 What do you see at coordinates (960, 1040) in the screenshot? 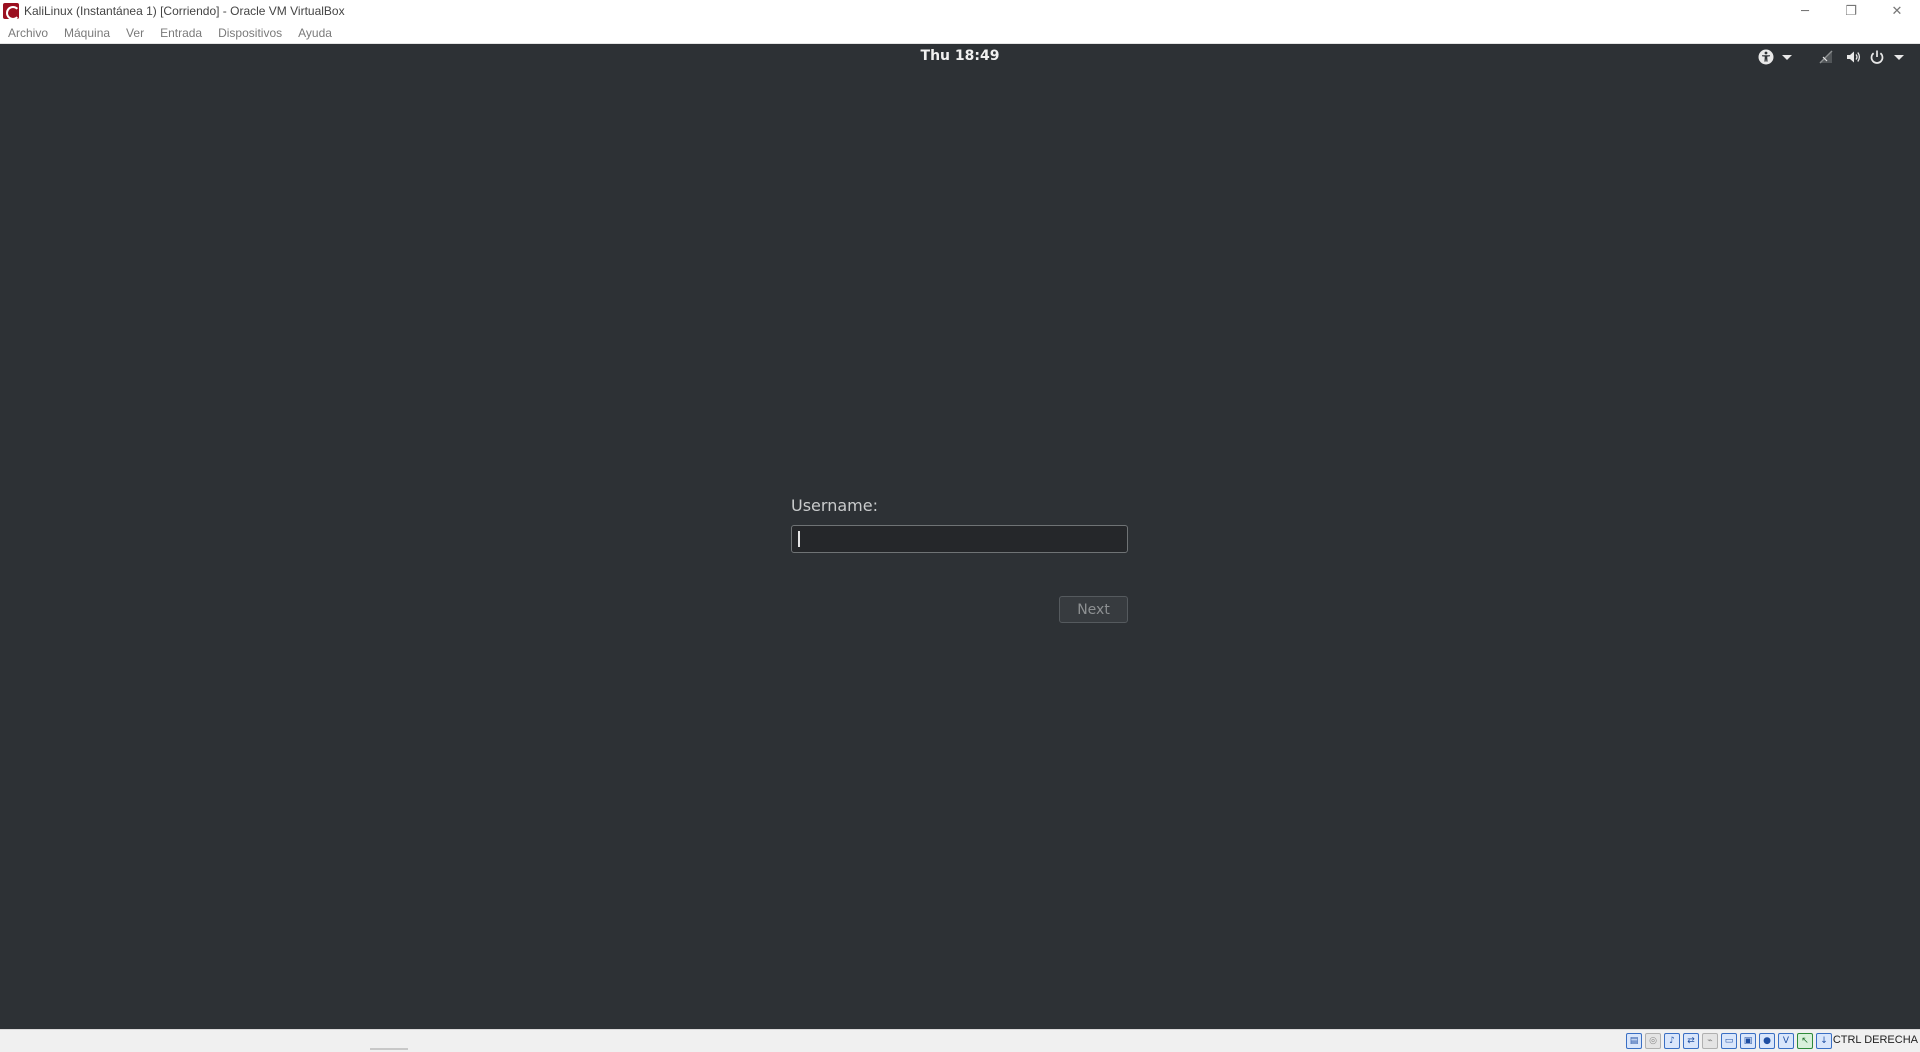
I see `status-bar: ▤ ◎ ♪ ⇄ ⌁ ▭ ▣ ● V ↖ ↓ CTRL DERECHA` at bounding box center [960, 1040].